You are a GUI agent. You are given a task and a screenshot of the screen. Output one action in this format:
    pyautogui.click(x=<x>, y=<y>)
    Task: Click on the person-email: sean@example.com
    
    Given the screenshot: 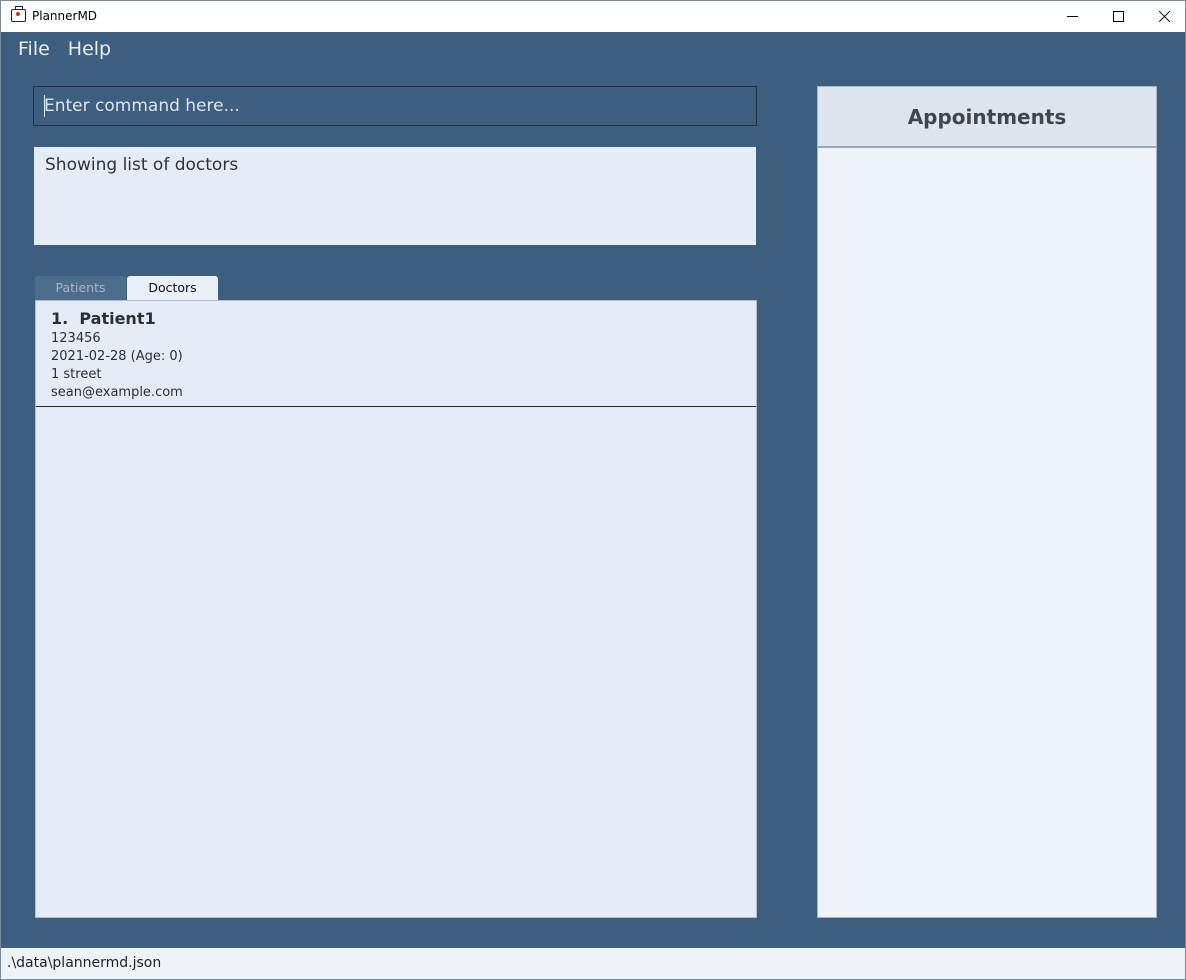 What is the action you would take?
    pyautogui.click(x=117, y=392)
    